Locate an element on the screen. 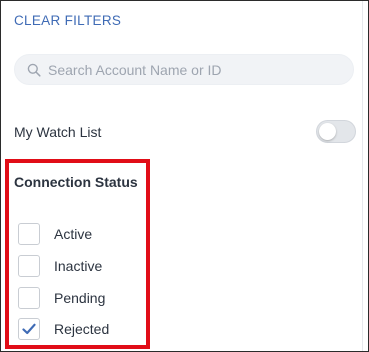  watch-list-label: My Watch List is located at coordinates (58, 132).